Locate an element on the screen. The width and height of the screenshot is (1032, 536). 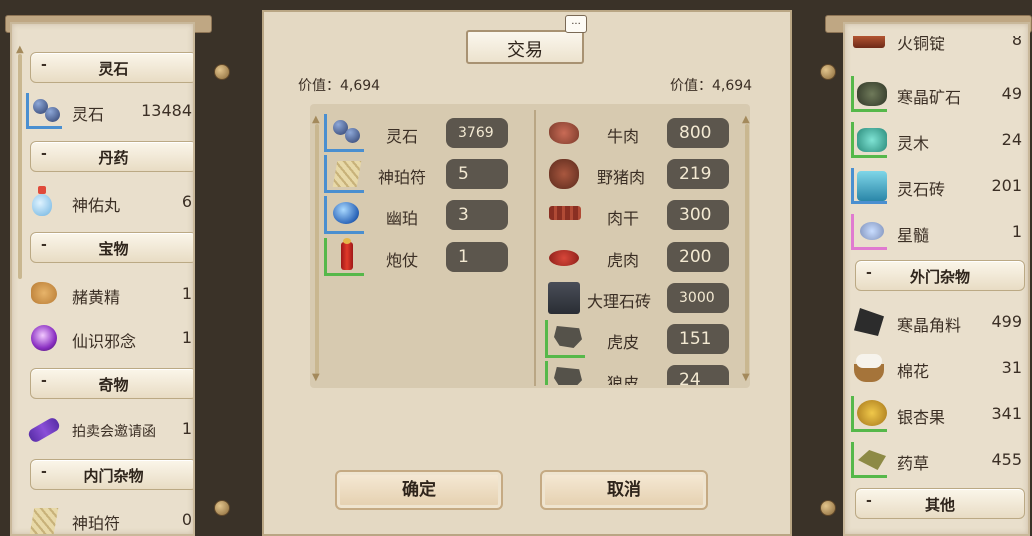
inventory-item: 赭黄精 1 is located at coordinates (109, 294).